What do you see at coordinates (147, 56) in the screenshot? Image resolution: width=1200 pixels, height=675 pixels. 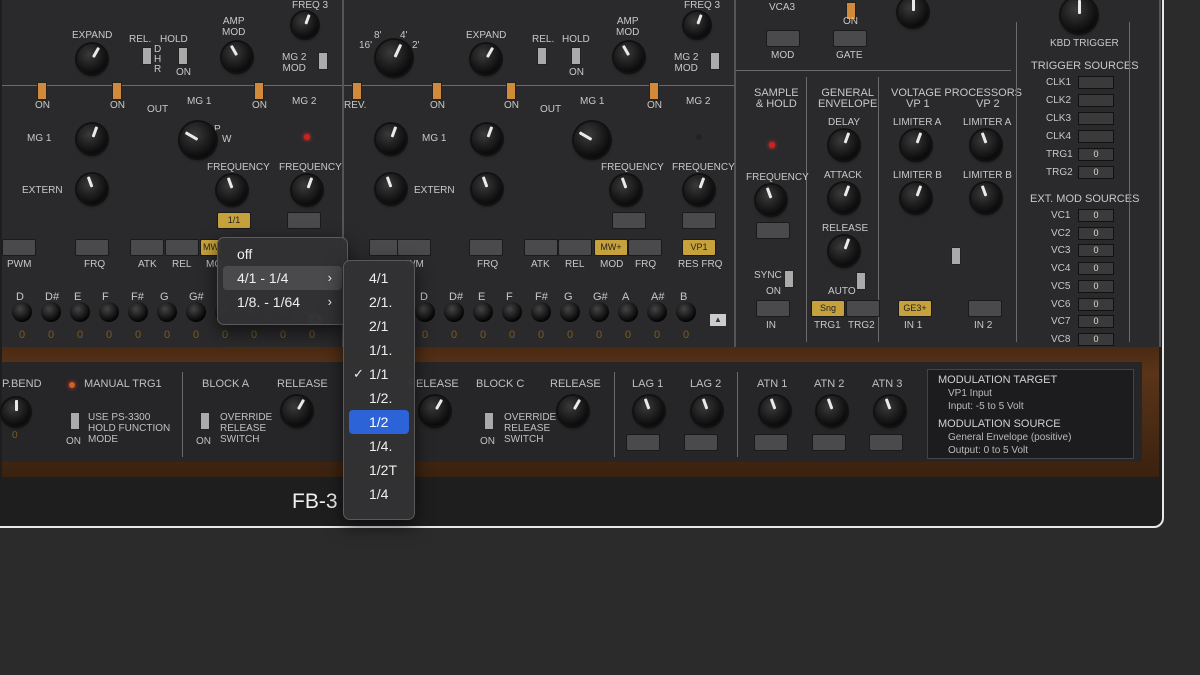 I see `dhr-switch` at bounding box center [147, 56].